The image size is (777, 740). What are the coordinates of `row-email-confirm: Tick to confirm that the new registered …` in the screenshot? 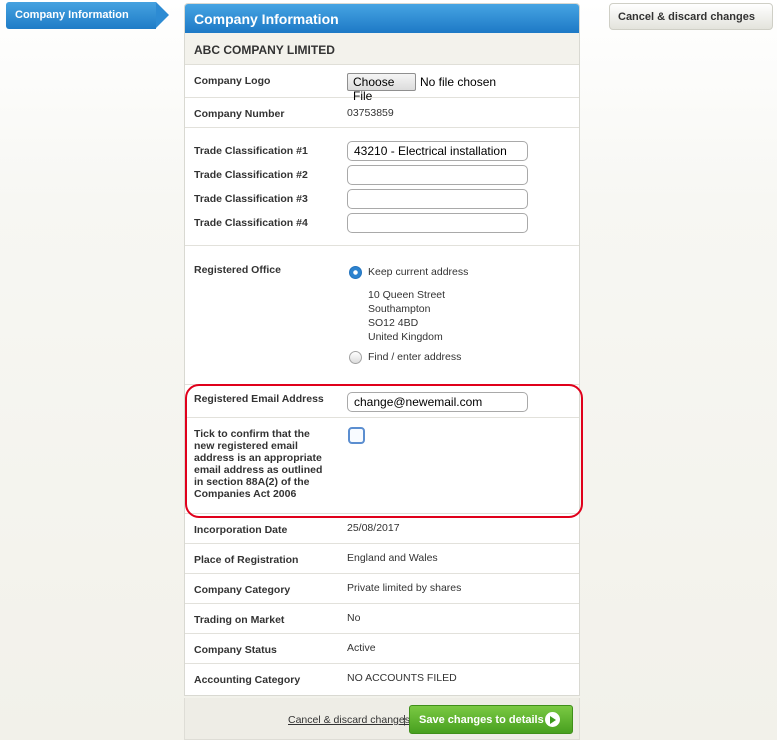 It's located at (382, 466).